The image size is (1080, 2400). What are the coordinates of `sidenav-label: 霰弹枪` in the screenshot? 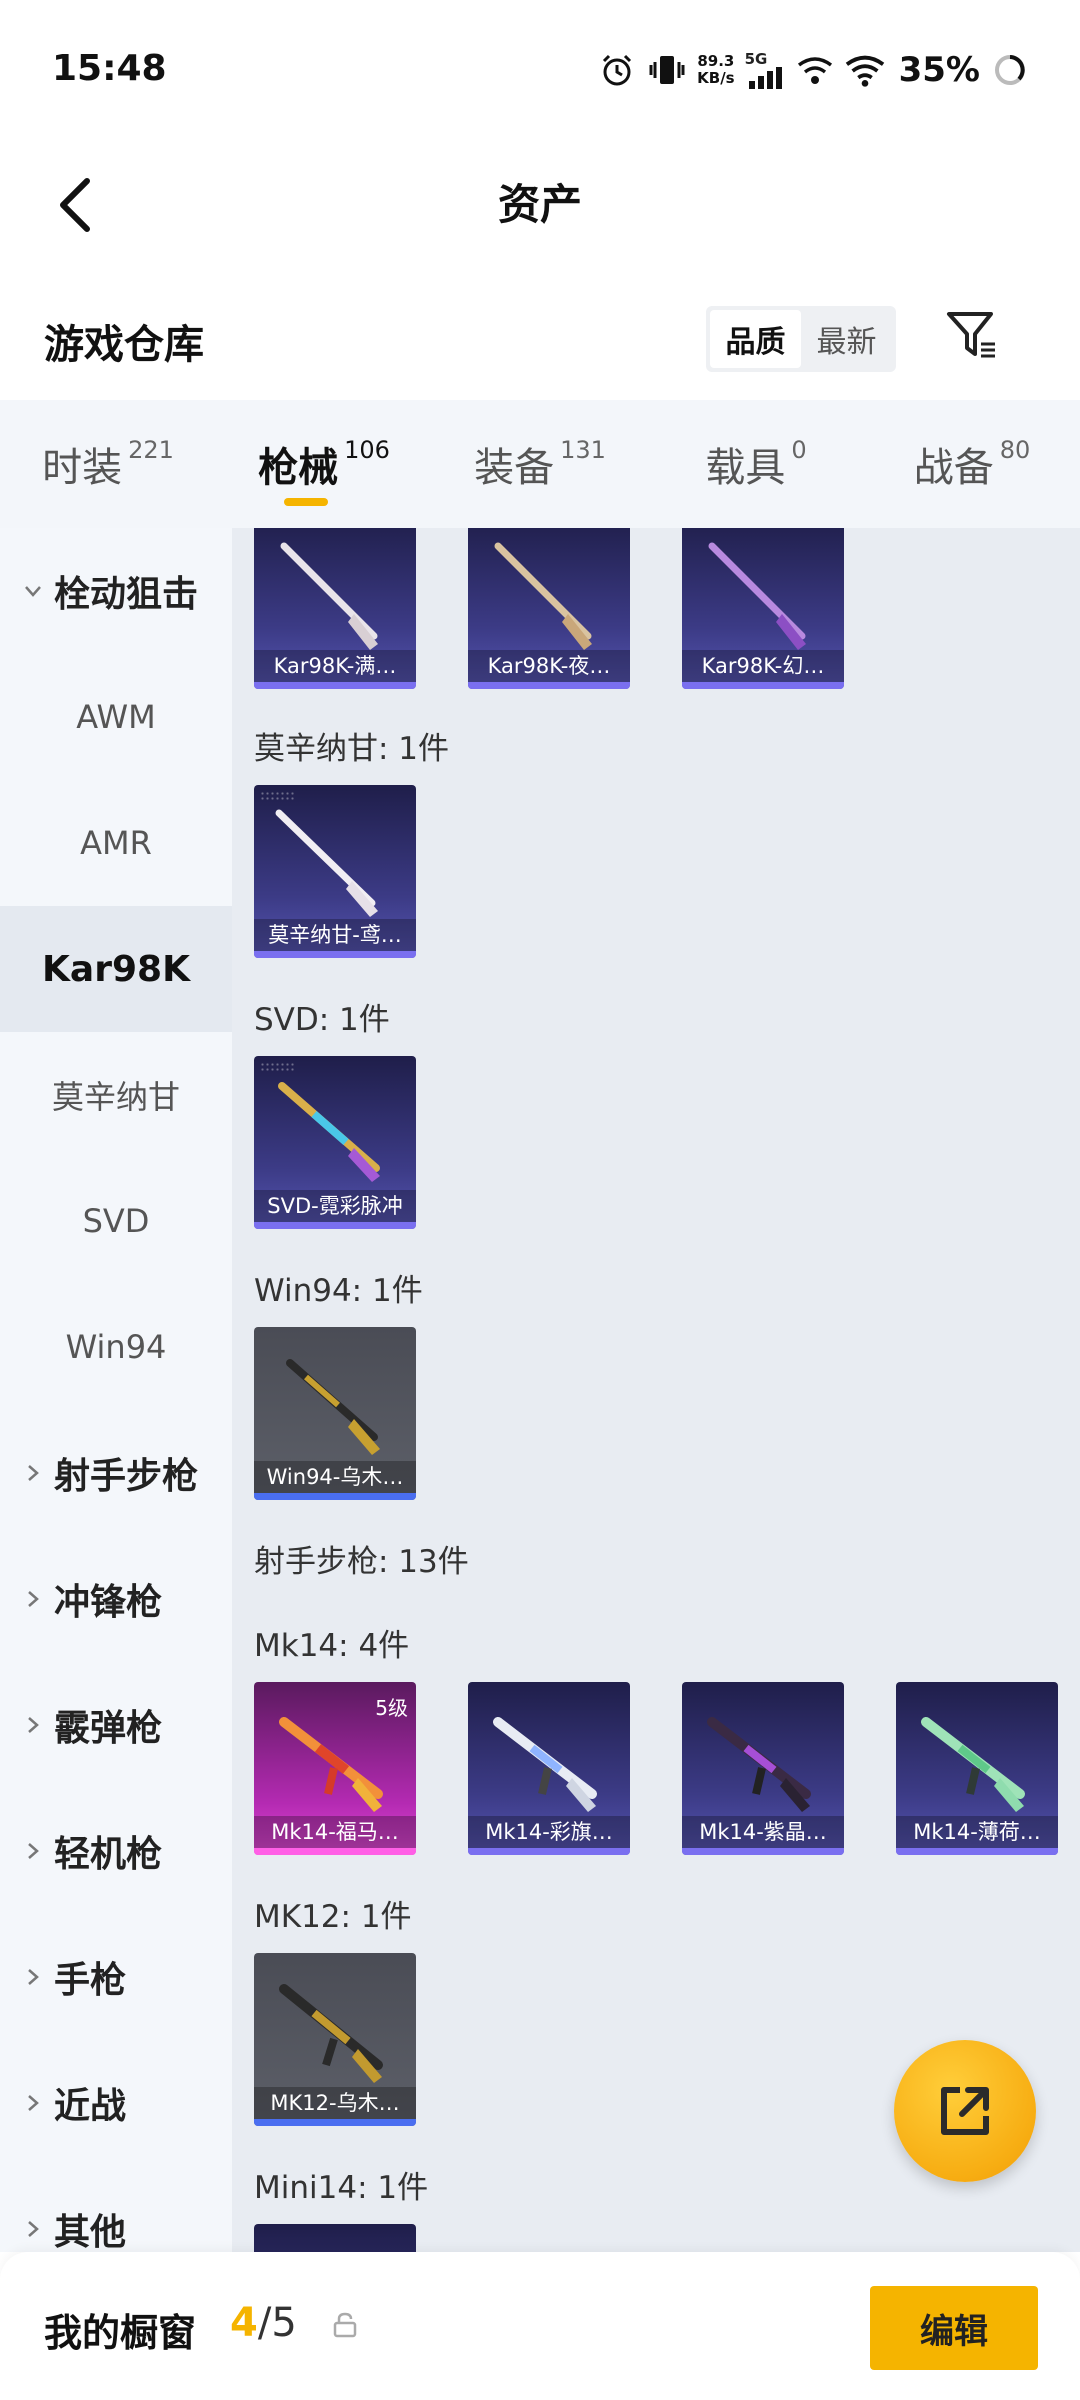 It's located at (108, 1728).